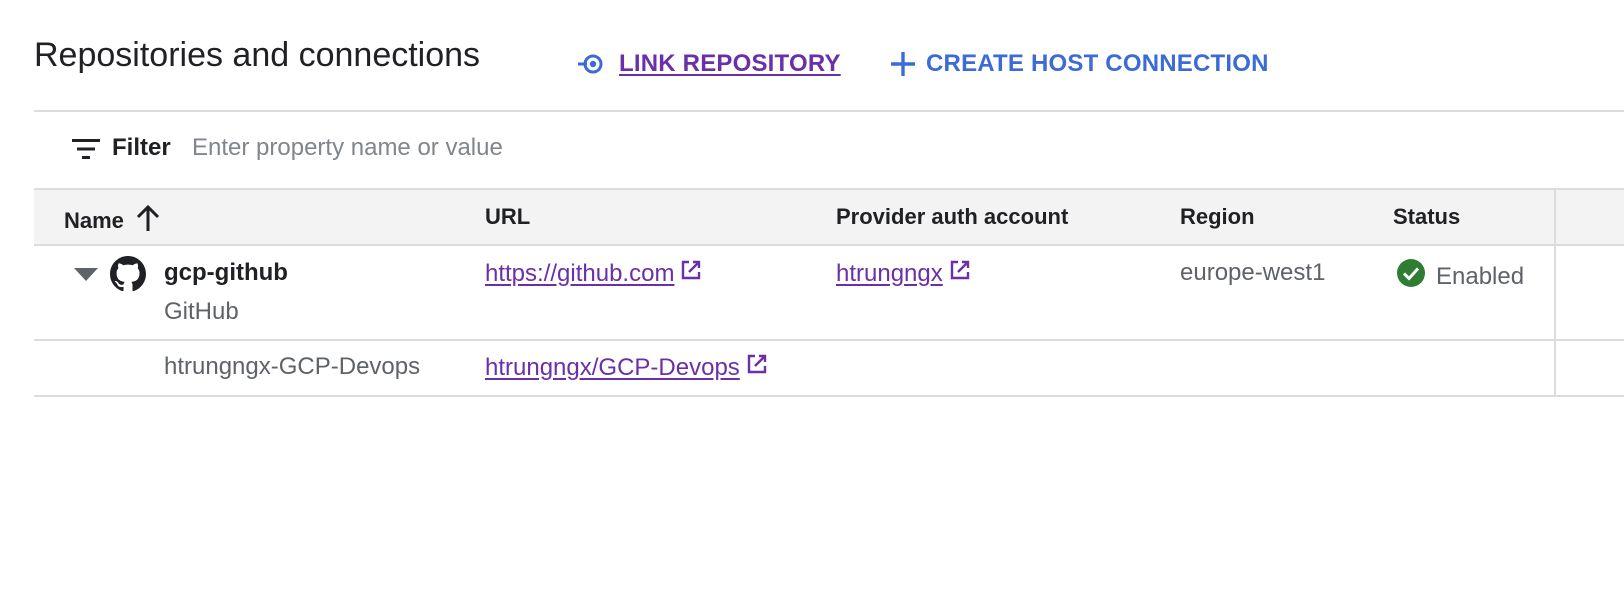 The height and width of the screenshot is (614, 1624). What do you see at coordinates (730, 63) in the screenshot?
I see `link-repository-label: LINK REPOSITORY` at bounding box center [730, 63].